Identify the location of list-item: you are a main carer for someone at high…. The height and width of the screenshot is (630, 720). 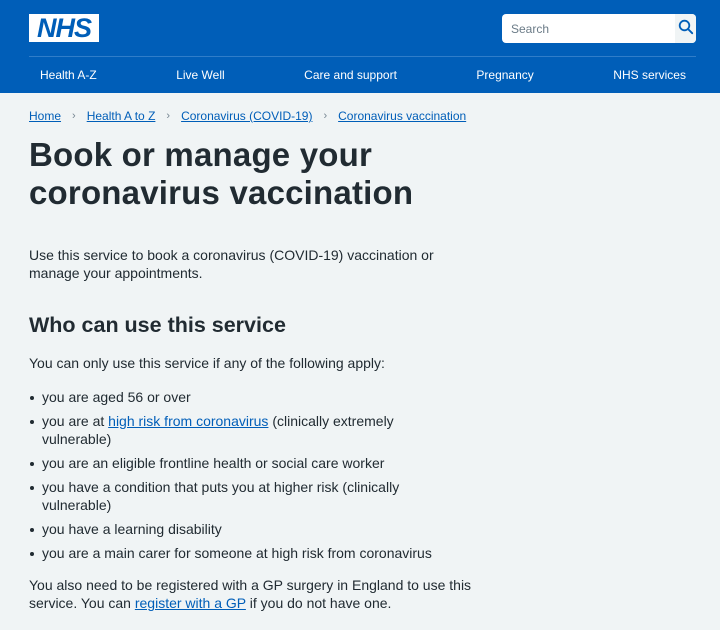
(239, 553).